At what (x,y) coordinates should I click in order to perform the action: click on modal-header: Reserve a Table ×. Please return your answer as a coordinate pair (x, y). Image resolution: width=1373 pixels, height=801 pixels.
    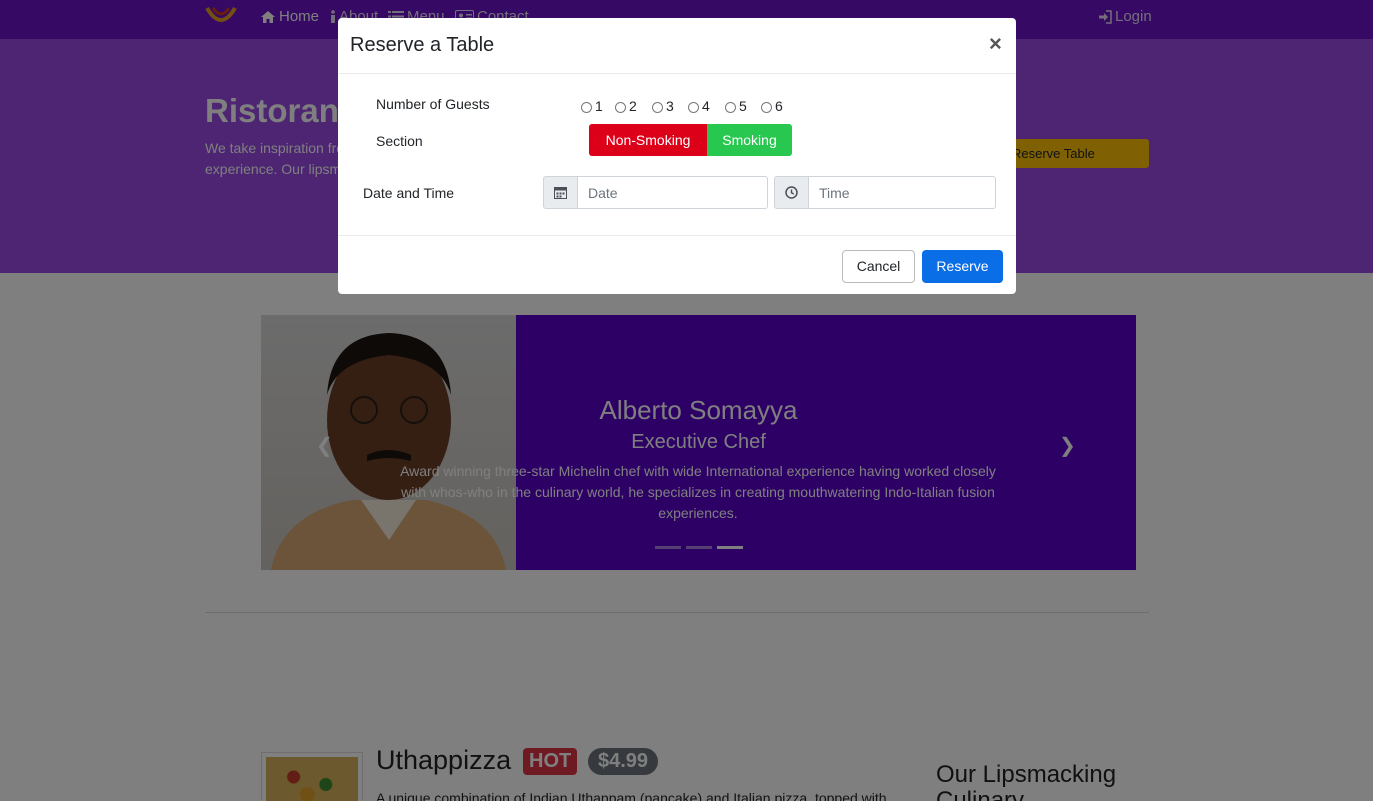
    Looking at the image, I should click on (677, 46).